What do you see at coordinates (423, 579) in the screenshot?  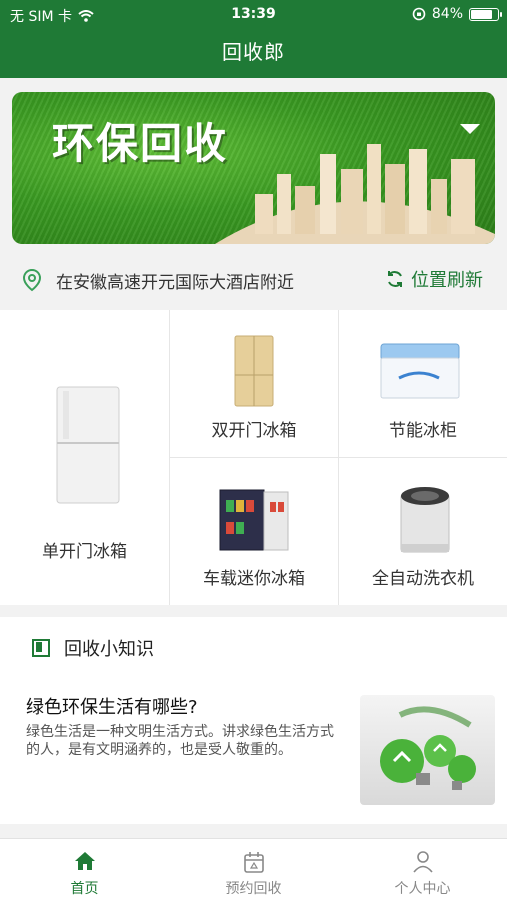 I see `category-label: 全自动洗衣机` at bounding box center [423, 579].